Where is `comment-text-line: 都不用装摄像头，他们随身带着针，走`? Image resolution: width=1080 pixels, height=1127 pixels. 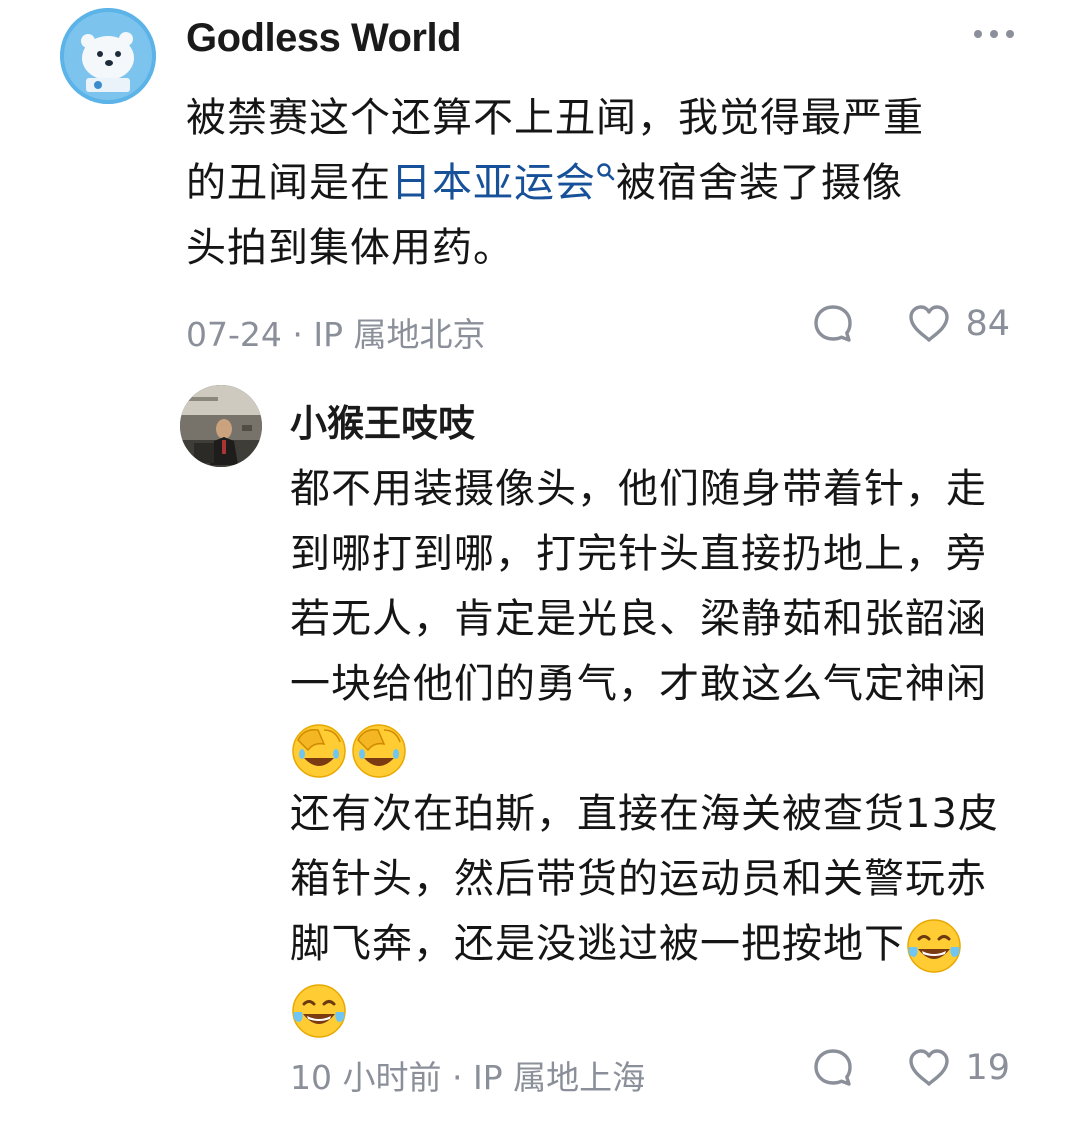 comment-text-line: 都不用装摄像头，他们随身带着针，走 is located at coordinates (638, 489).